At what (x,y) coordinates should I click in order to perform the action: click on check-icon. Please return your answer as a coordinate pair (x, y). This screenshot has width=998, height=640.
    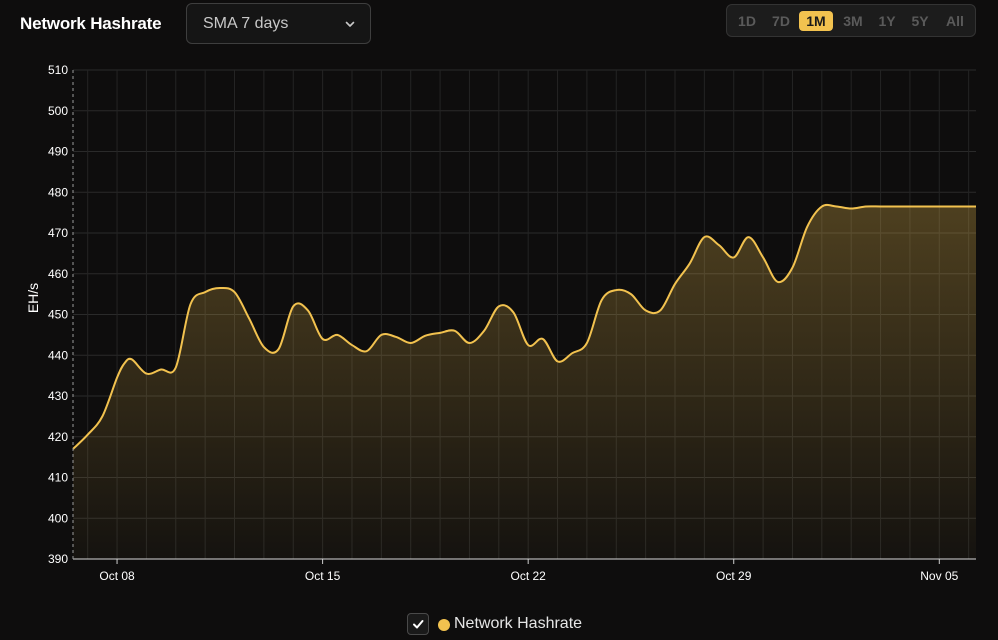
    Looking at the image, I should click on (418, 624).